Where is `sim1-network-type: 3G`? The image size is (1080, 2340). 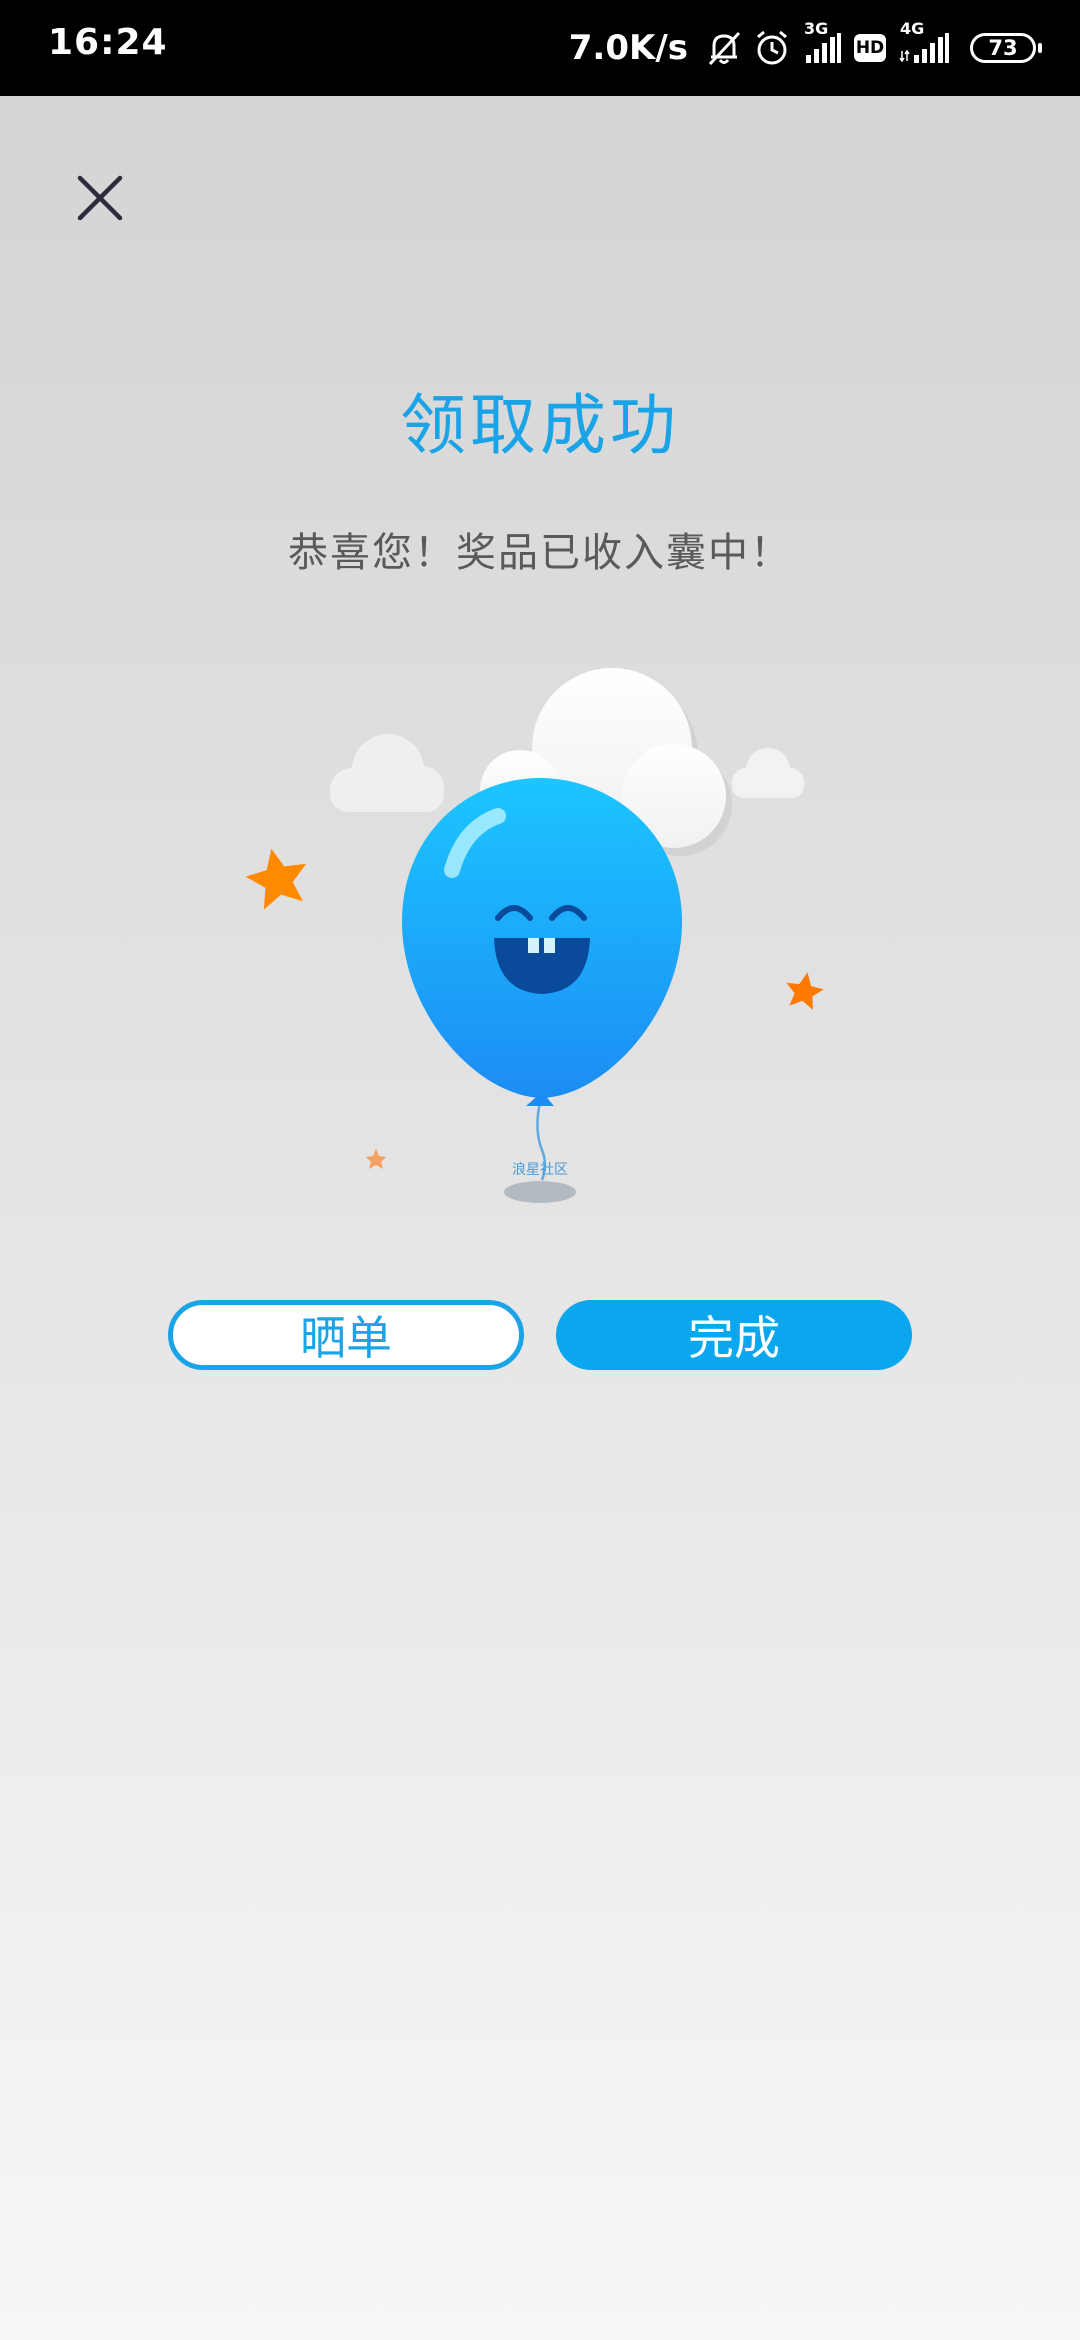 sim1-network-type: 3G is located at coordinates (816, 28).